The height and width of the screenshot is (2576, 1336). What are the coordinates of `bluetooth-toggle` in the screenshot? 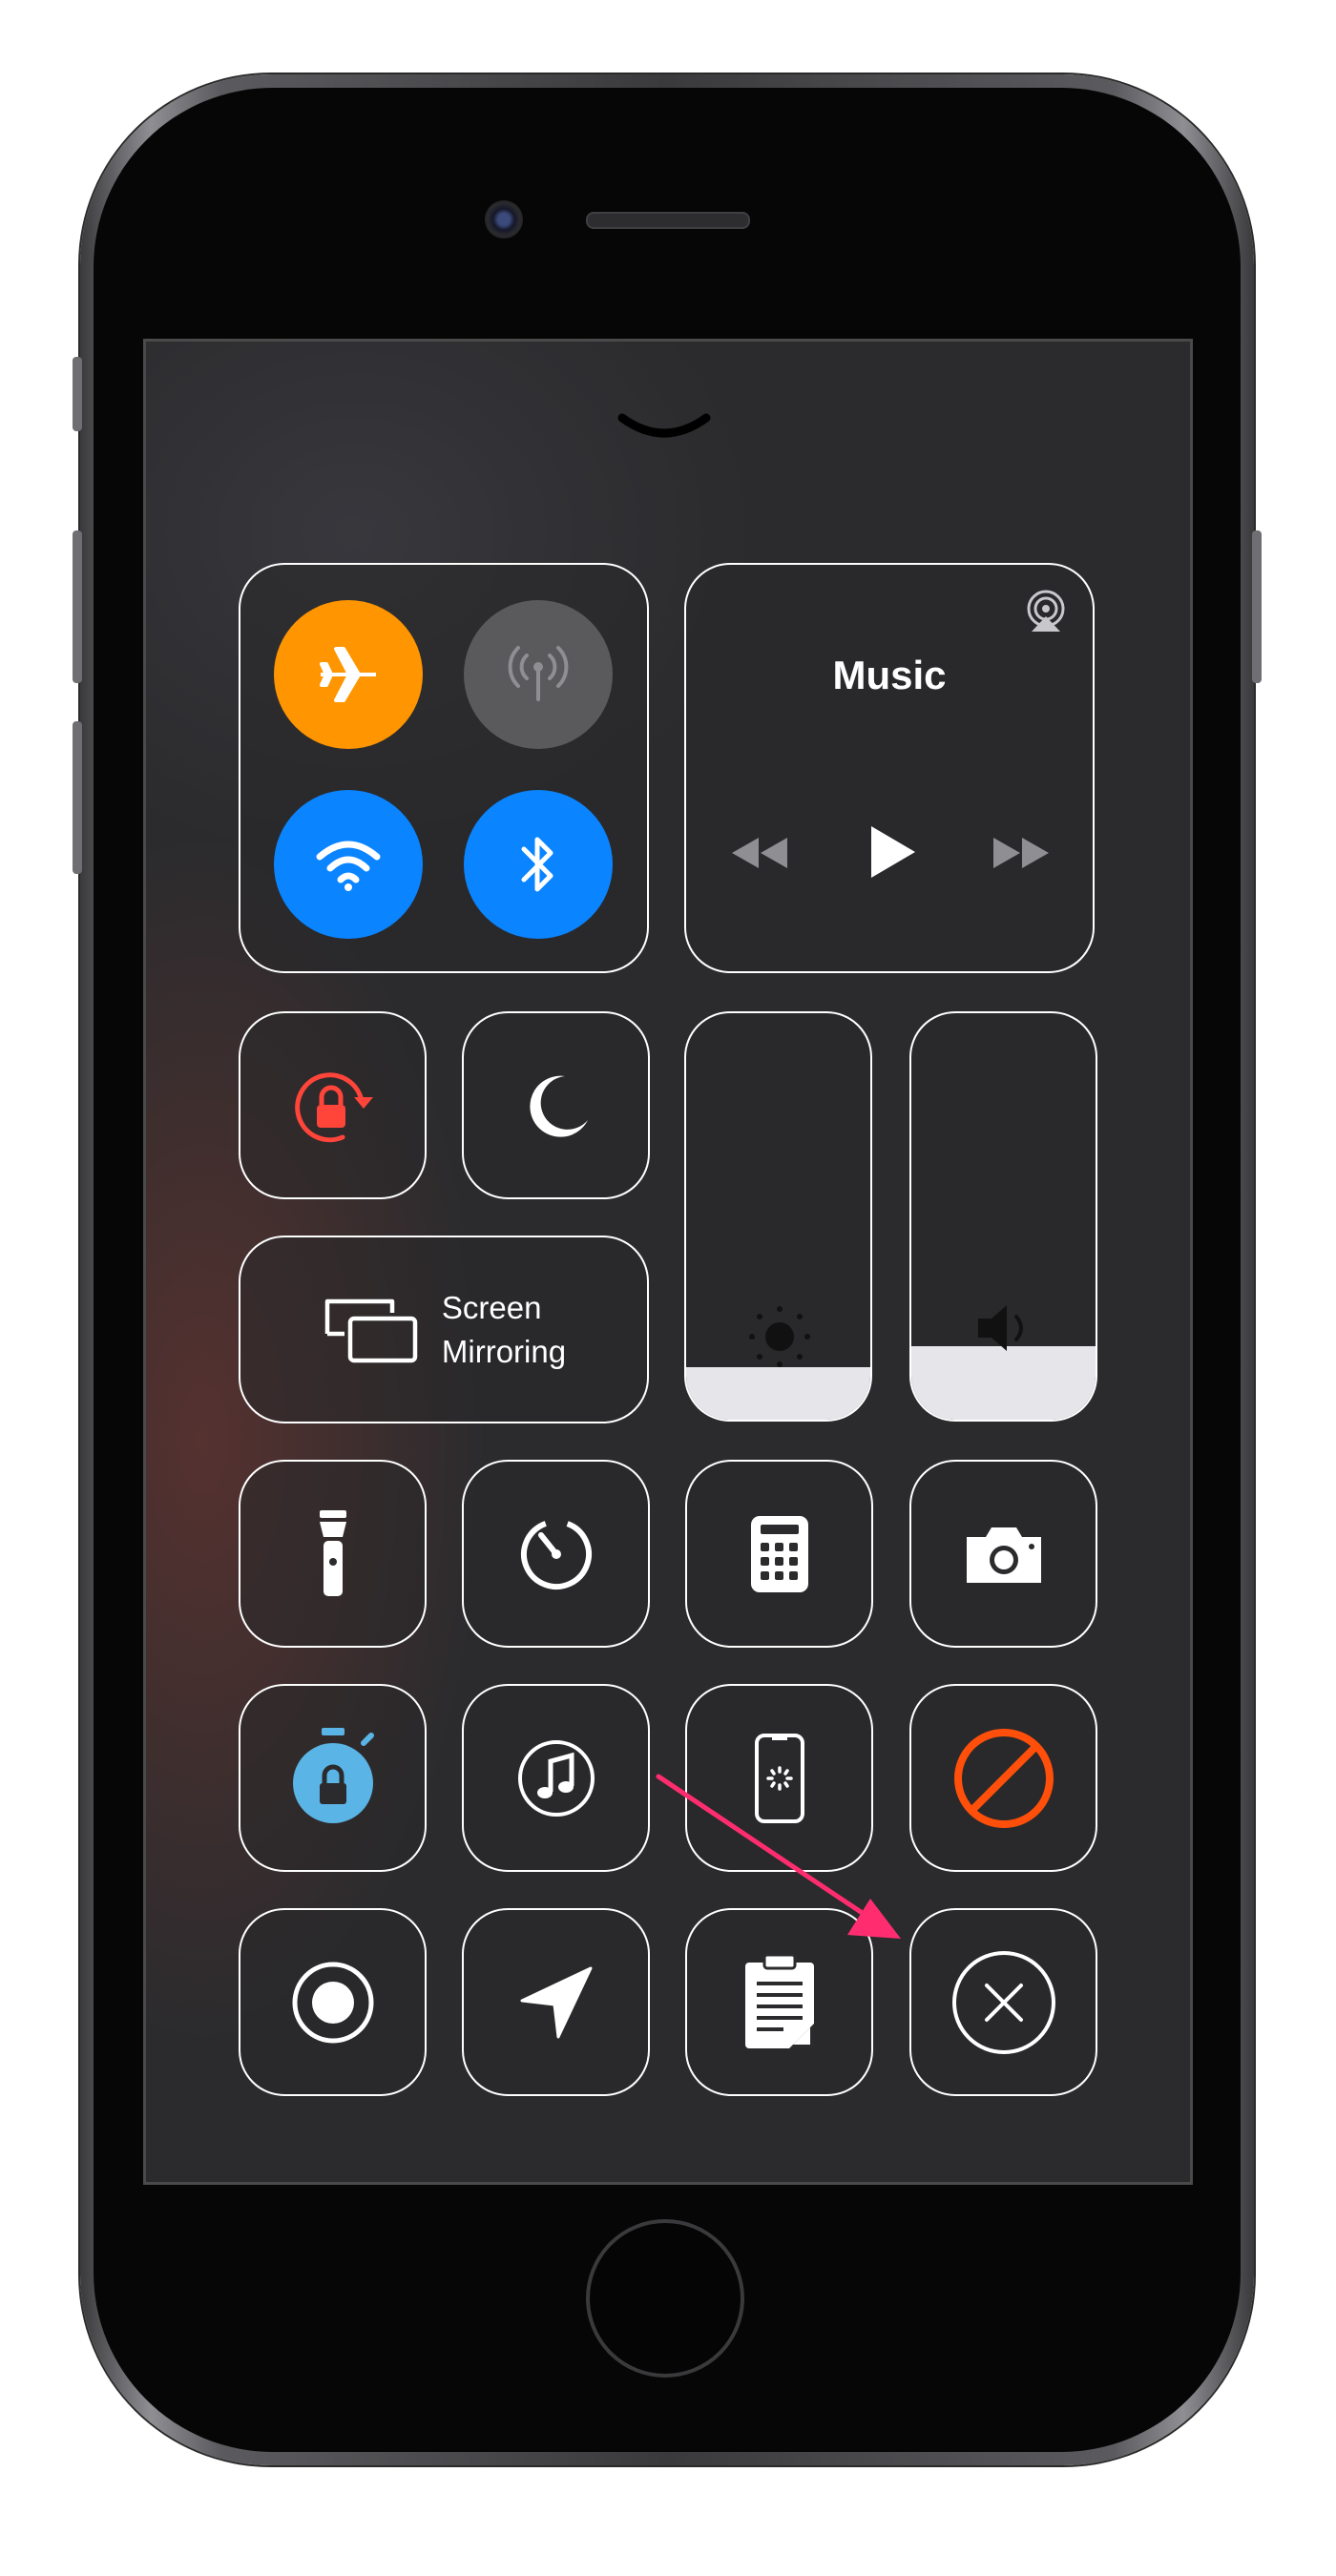 It's located at (538, 864).